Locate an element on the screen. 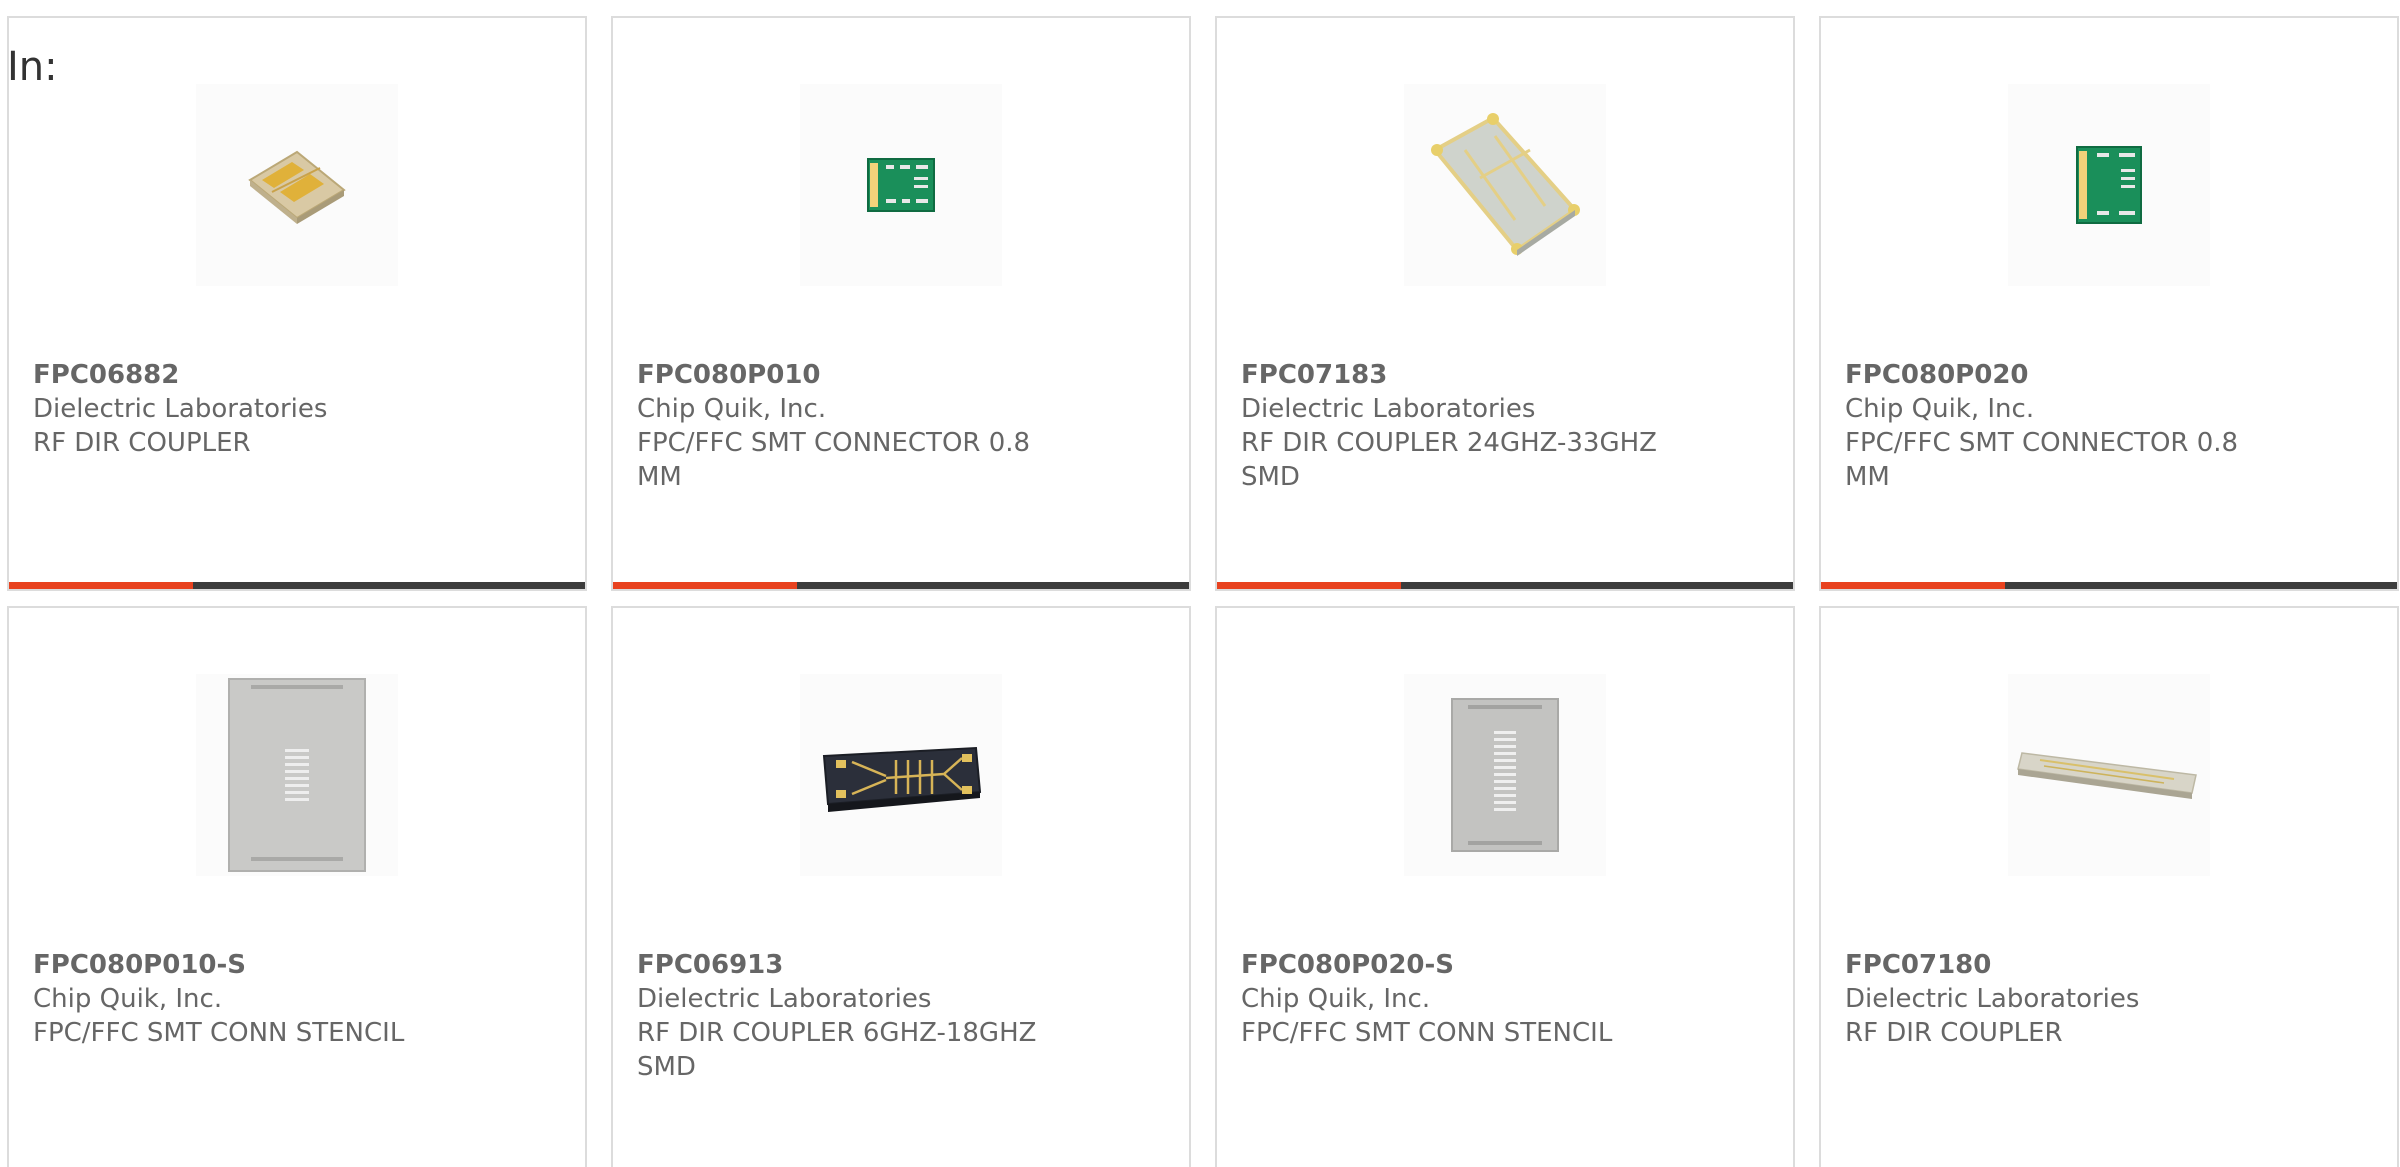 Image resolution: width=2400 pixels, height=1167 pixels. part-number-link: FPC080P020-S is located at coordinates (1451, 965).